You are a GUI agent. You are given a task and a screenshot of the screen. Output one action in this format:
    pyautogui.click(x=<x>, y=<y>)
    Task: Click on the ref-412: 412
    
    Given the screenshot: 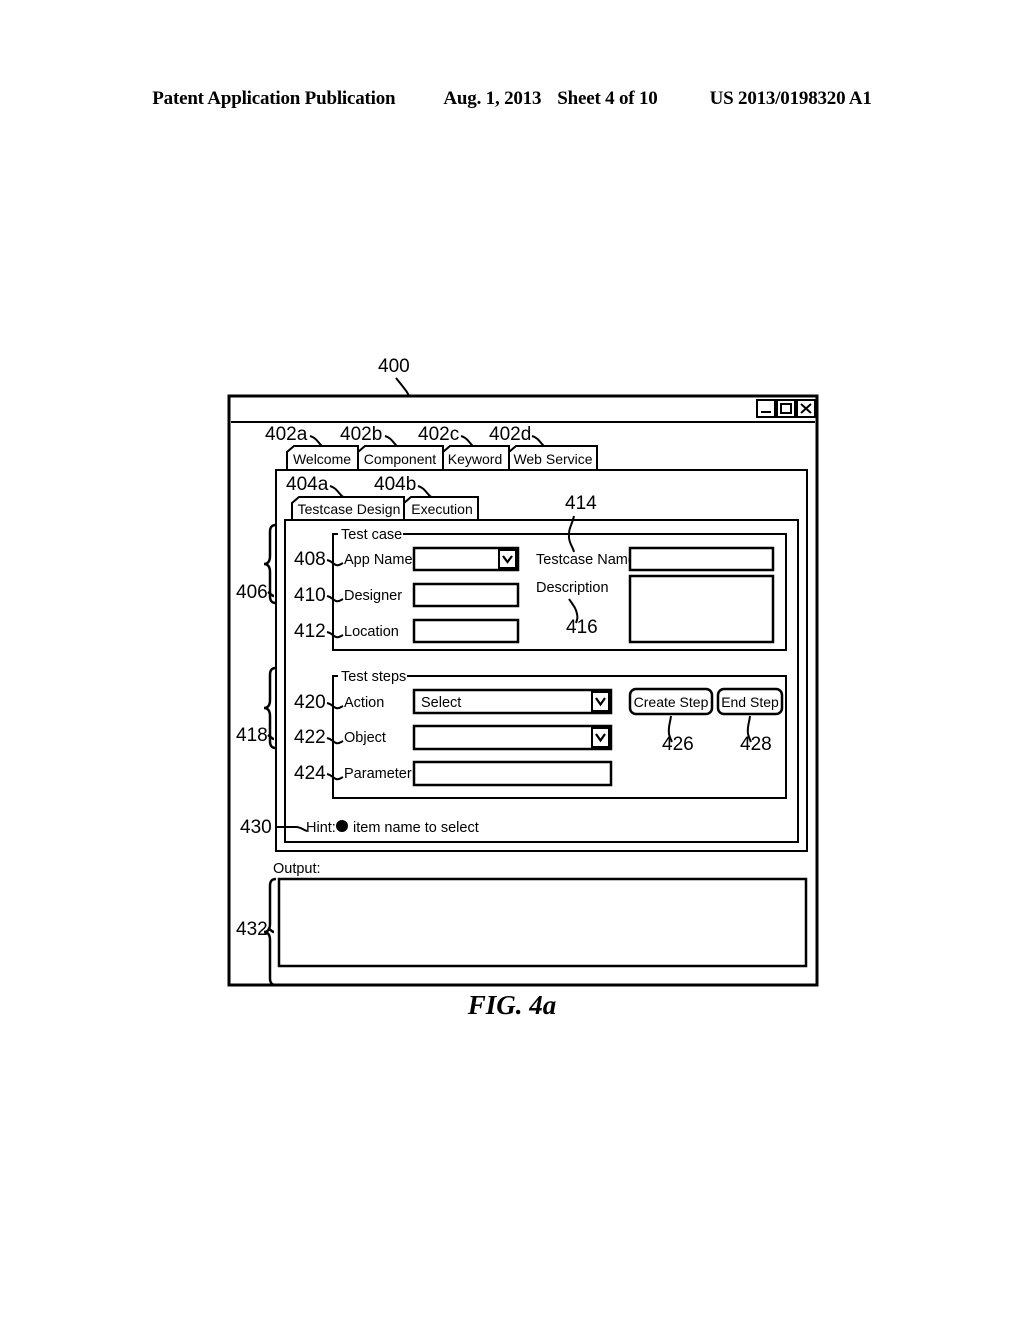 What is the action you would take?
    pyautogui.click(x=310, y=631)
    